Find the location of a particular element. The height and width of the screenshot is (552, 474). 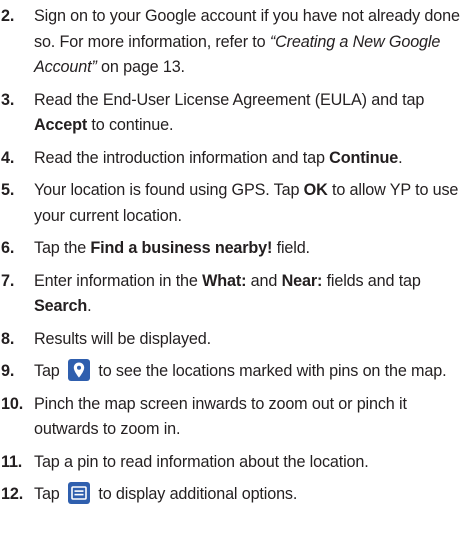

ui-term: Near: is located at coordinates (302, 280).